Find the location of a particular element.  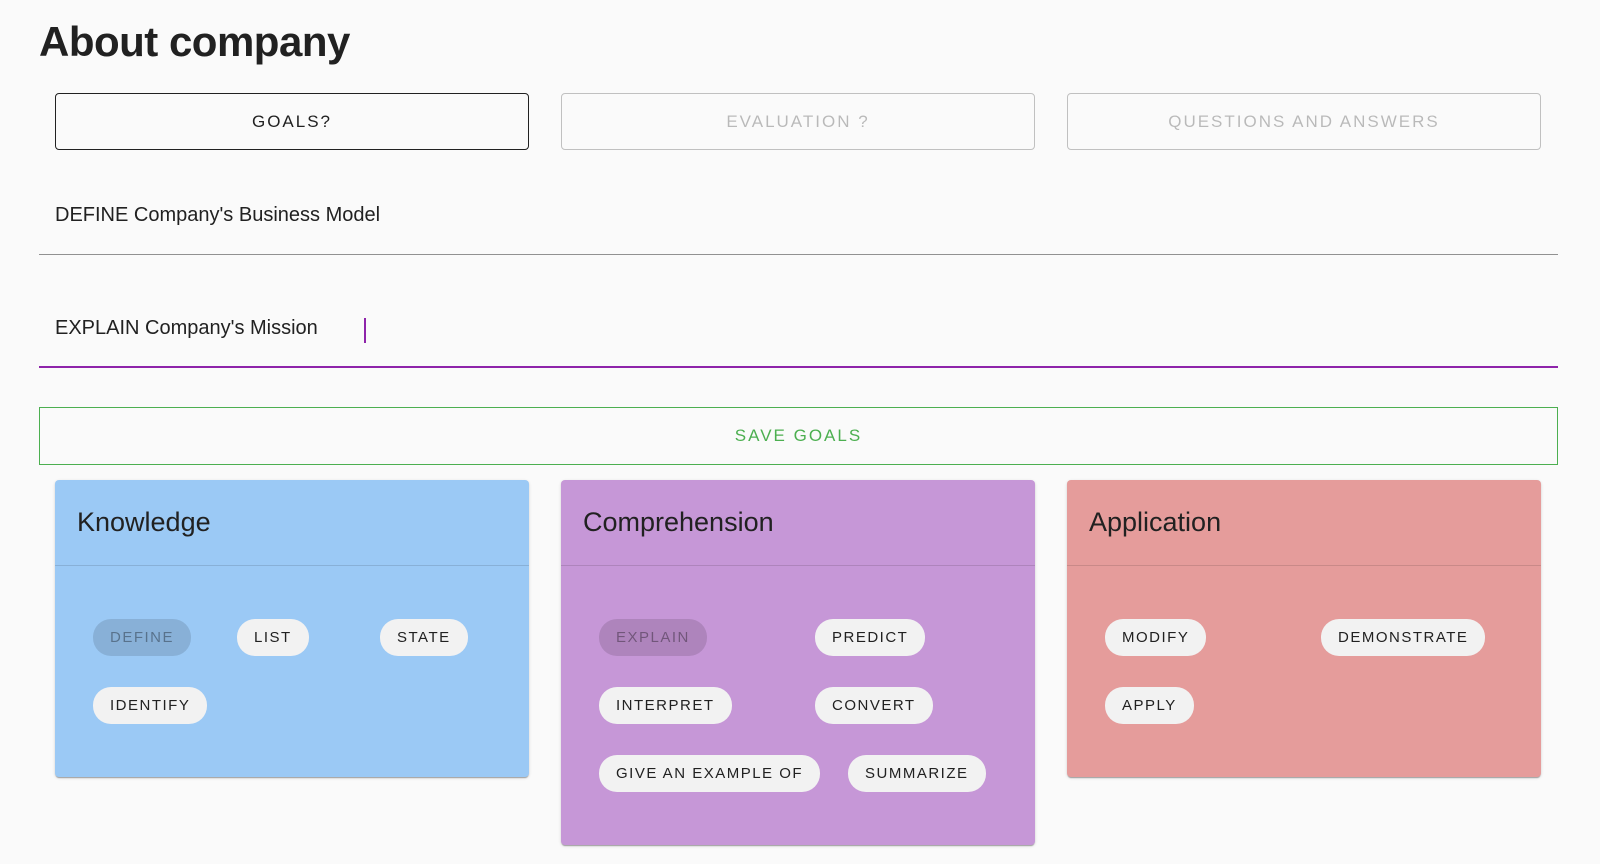

chip-list: LIST is located at coordinates (273, 637).